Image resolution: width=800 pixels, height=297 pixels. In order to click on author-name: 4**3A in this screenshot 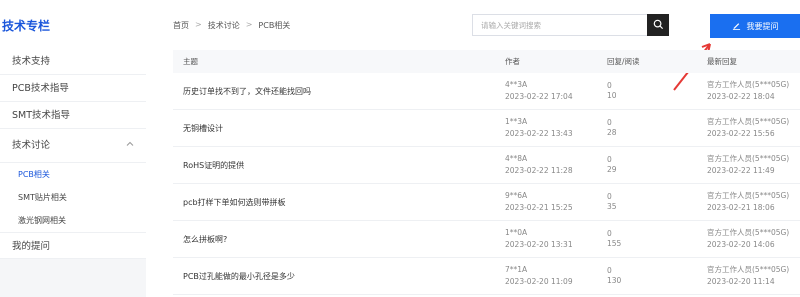, I will do `click(516, 84)`.